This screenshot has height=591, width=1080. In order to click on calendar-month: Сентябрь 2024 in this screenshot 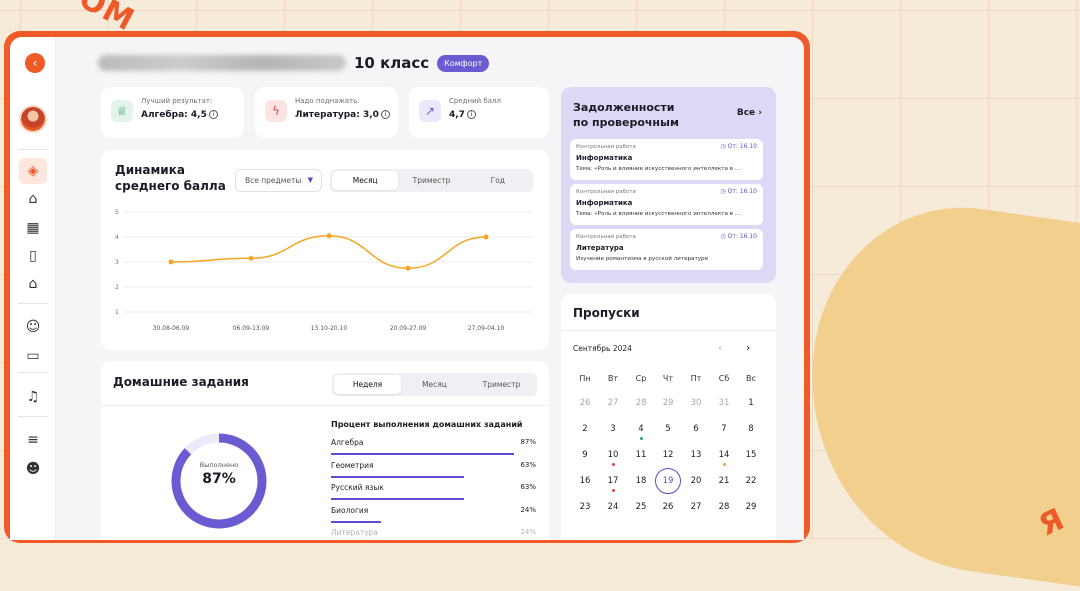, I will do `click(602, 348)`.